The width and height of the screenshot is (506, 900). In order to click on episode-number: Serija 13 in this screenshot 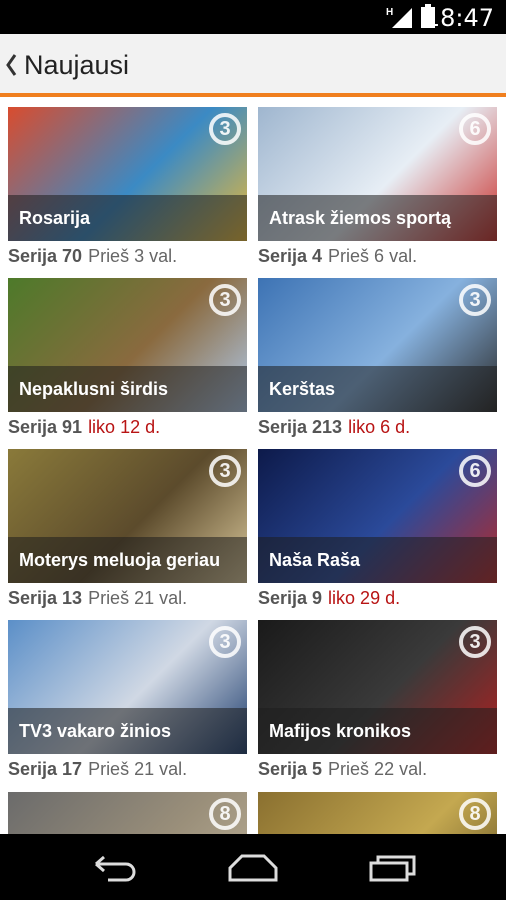, I will do `click(45, 598)`.